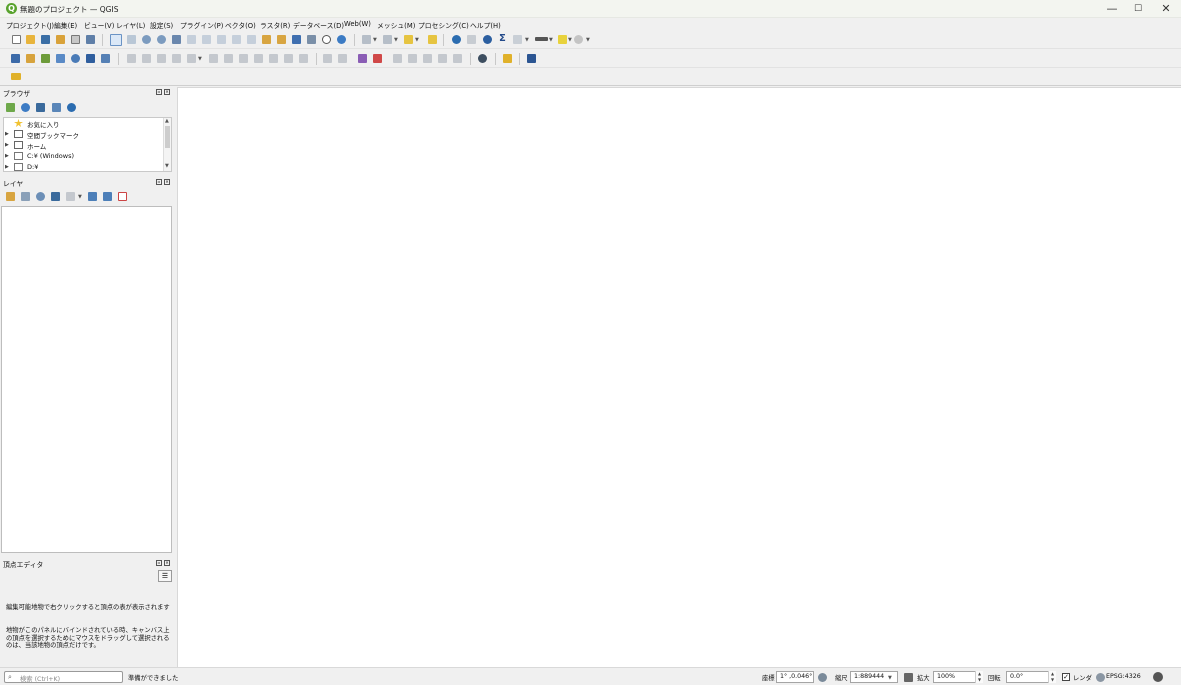 Image resolution: width=1181 pixels, height=685 pixels. Describe the element at coordinates (240, 25) in the screenshot. I see `menu-vector: ベクタ(O)` at that location.